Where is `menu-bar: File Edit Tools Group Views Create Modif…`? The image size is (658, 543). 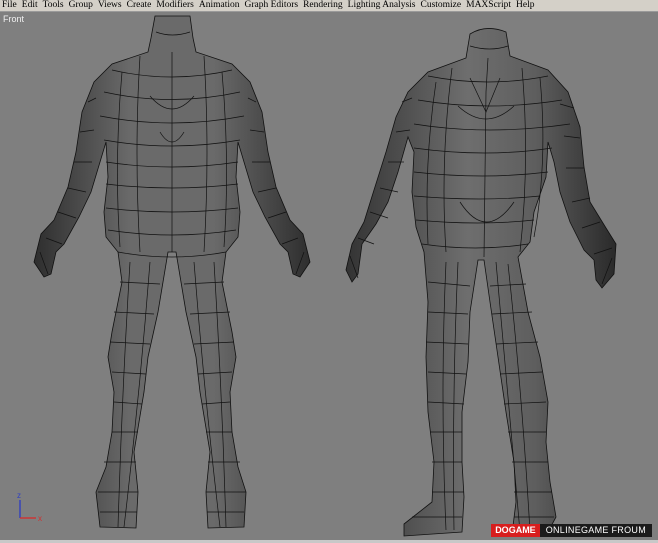
menu-bar: File Edit Tools Group Views Create Modif… is located at coordinates (329, 6).